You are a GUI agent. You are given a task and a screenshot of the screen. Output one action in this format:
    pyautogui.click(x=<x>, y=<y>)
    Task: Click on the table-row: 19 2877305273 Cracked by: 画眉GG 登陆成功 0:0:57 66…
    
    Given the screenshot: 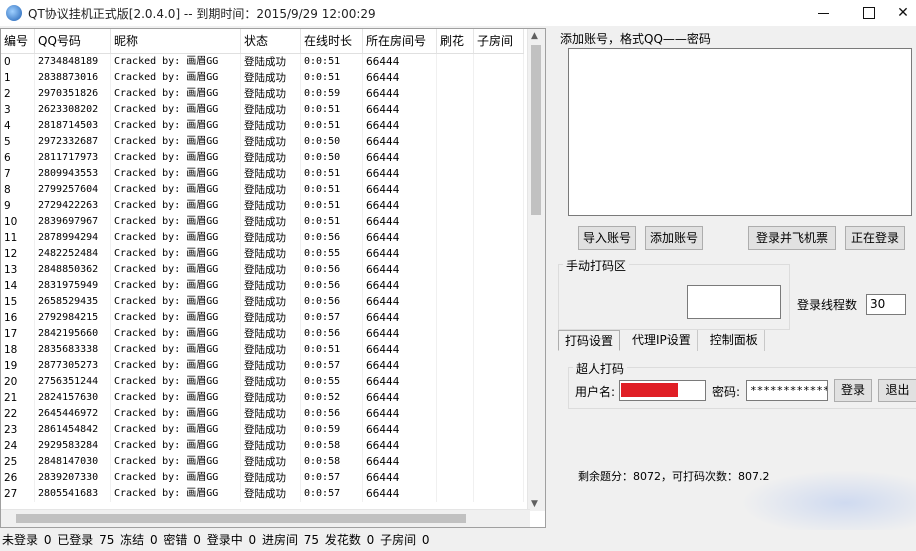 What is the action you would take?
    pyautogui.click(x=262, y=366)
    